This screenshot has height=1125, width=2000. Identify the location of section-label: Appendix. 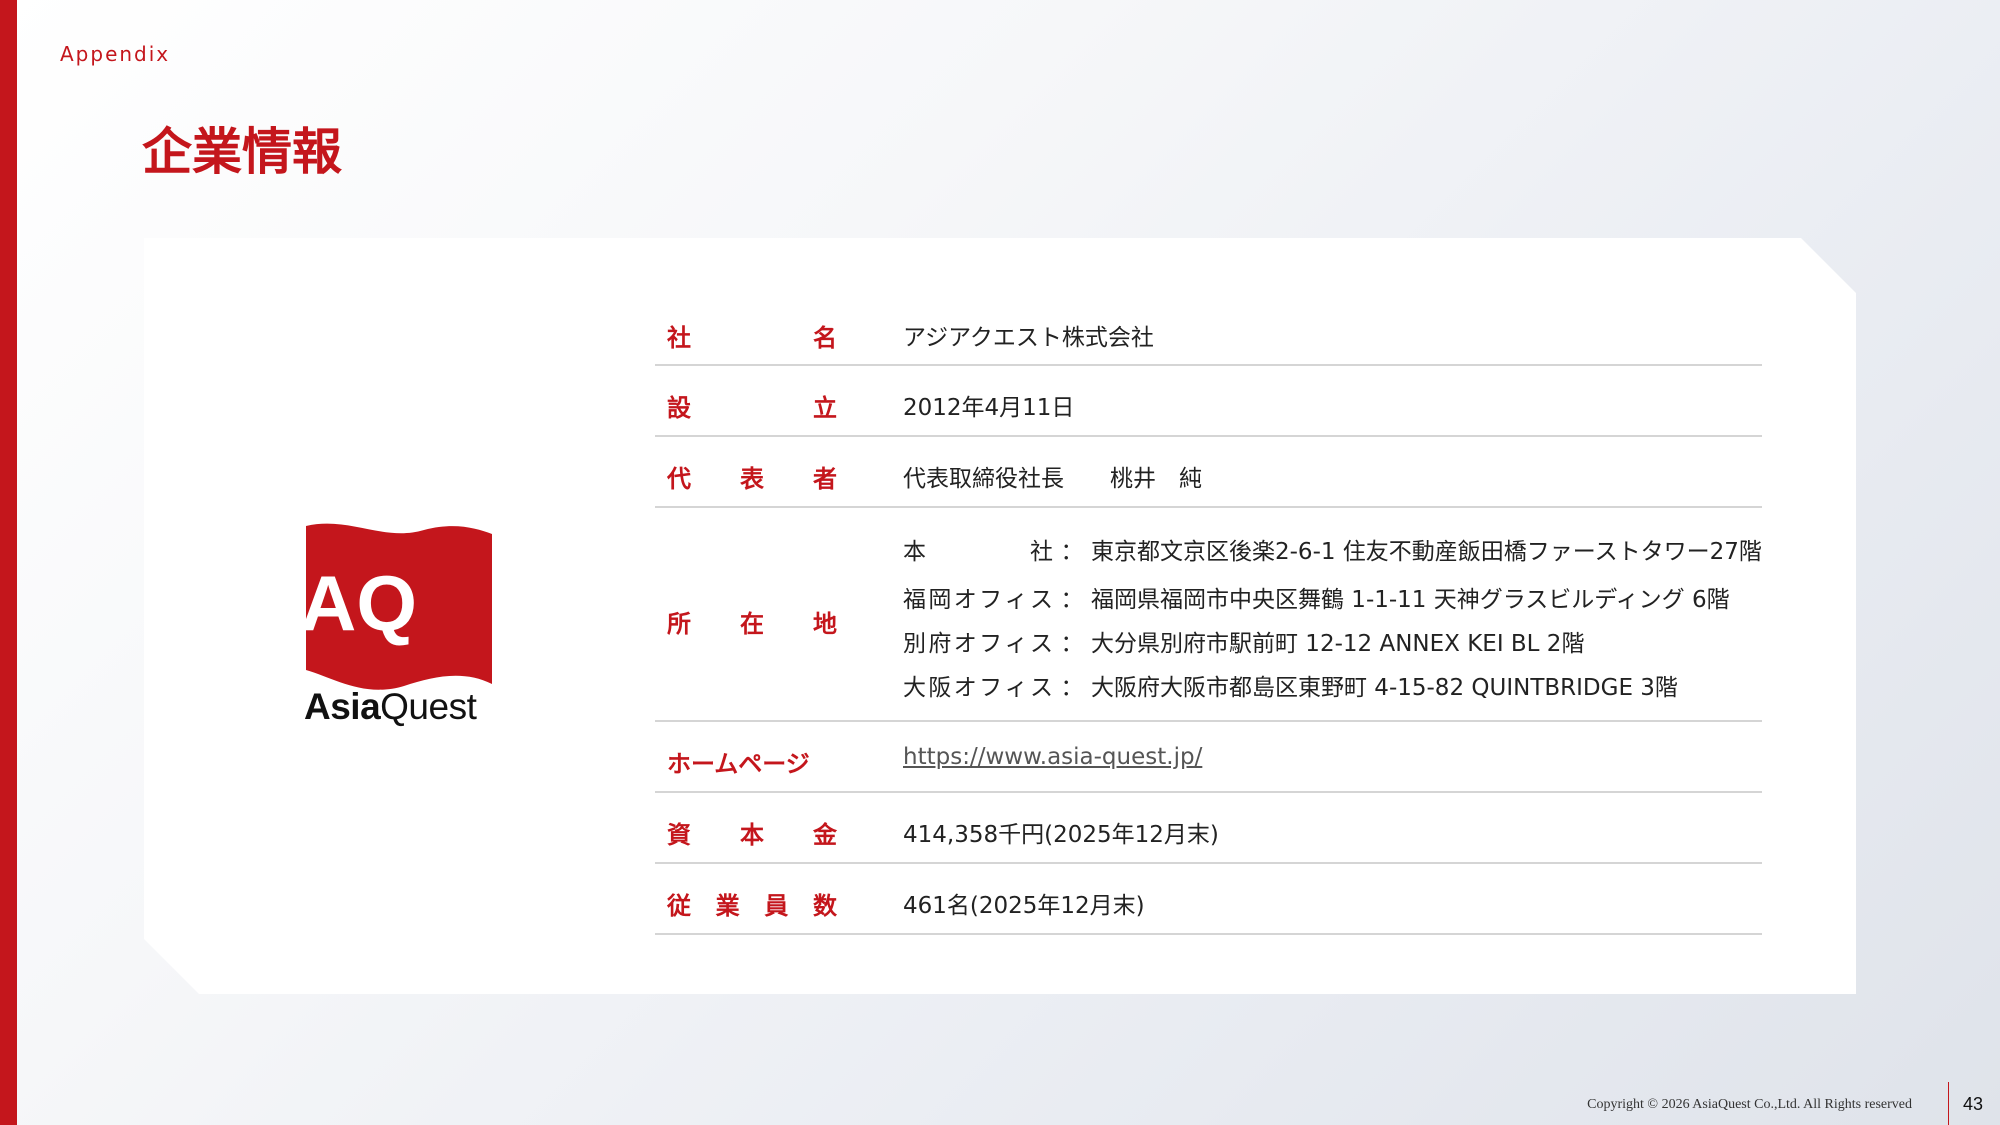
(115, 54).